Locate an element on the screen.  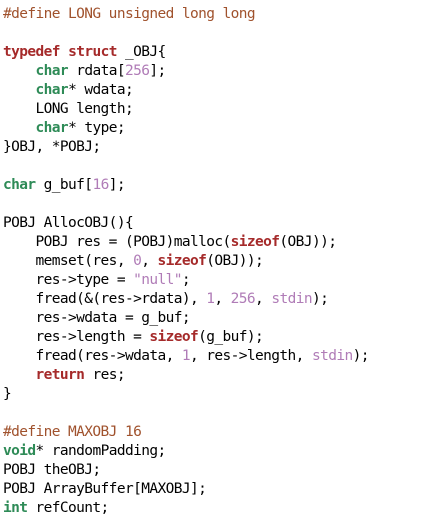
code-line: char* type; is located at coordinates (222, 128).